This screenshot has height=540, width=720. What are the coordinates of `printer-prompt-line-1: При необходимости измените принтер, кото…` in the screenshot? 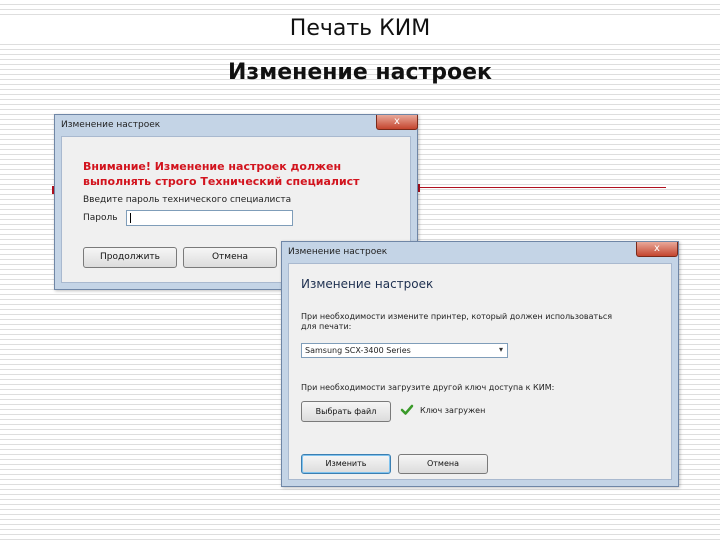 It's located at (457, 316).